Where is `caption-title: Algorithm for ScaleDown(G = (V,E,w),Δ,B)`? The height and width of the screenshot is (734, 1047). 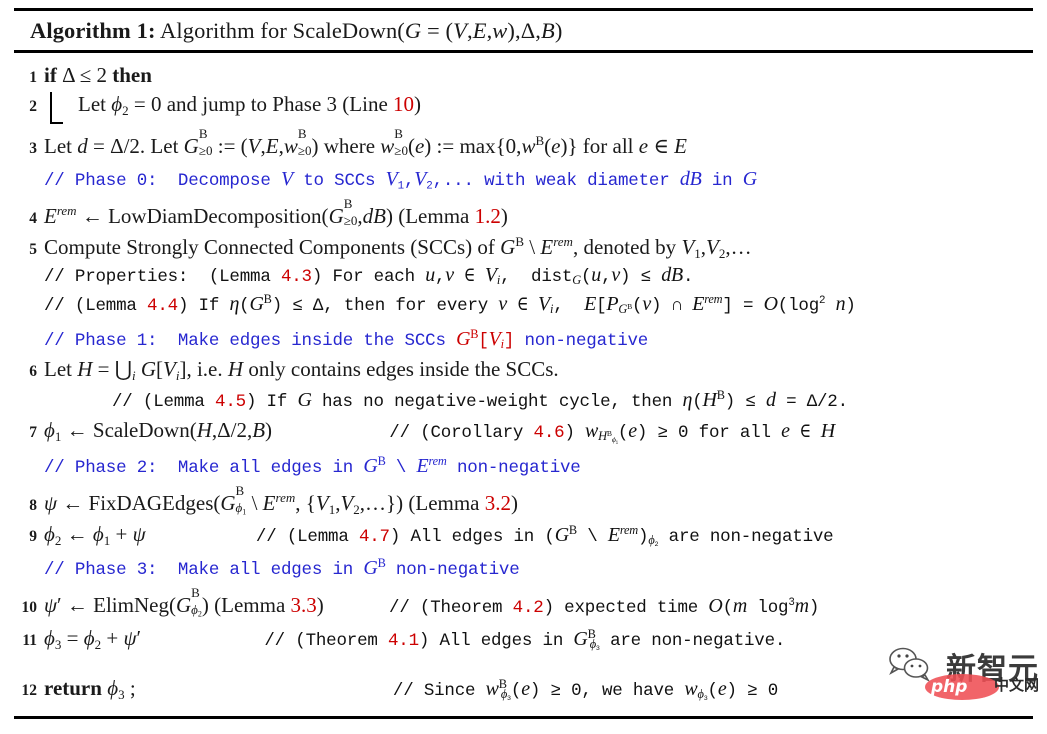 caption-title: Algorithm for ScaleDown(G = (V,E,w),Δ,B) is located at coordinates (361, 30).